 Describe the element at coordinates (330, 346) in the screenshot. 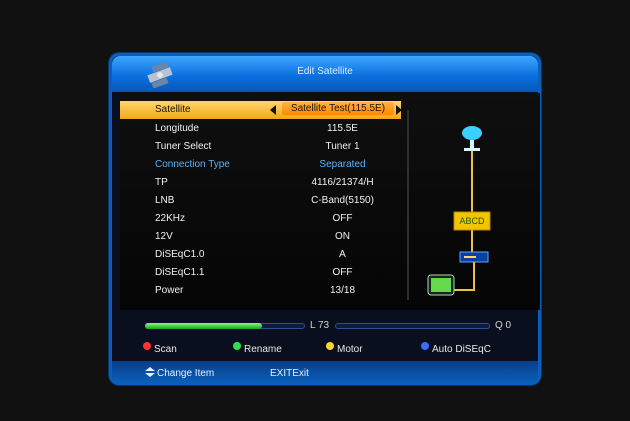

I see `yellow-button-icon` at that location.